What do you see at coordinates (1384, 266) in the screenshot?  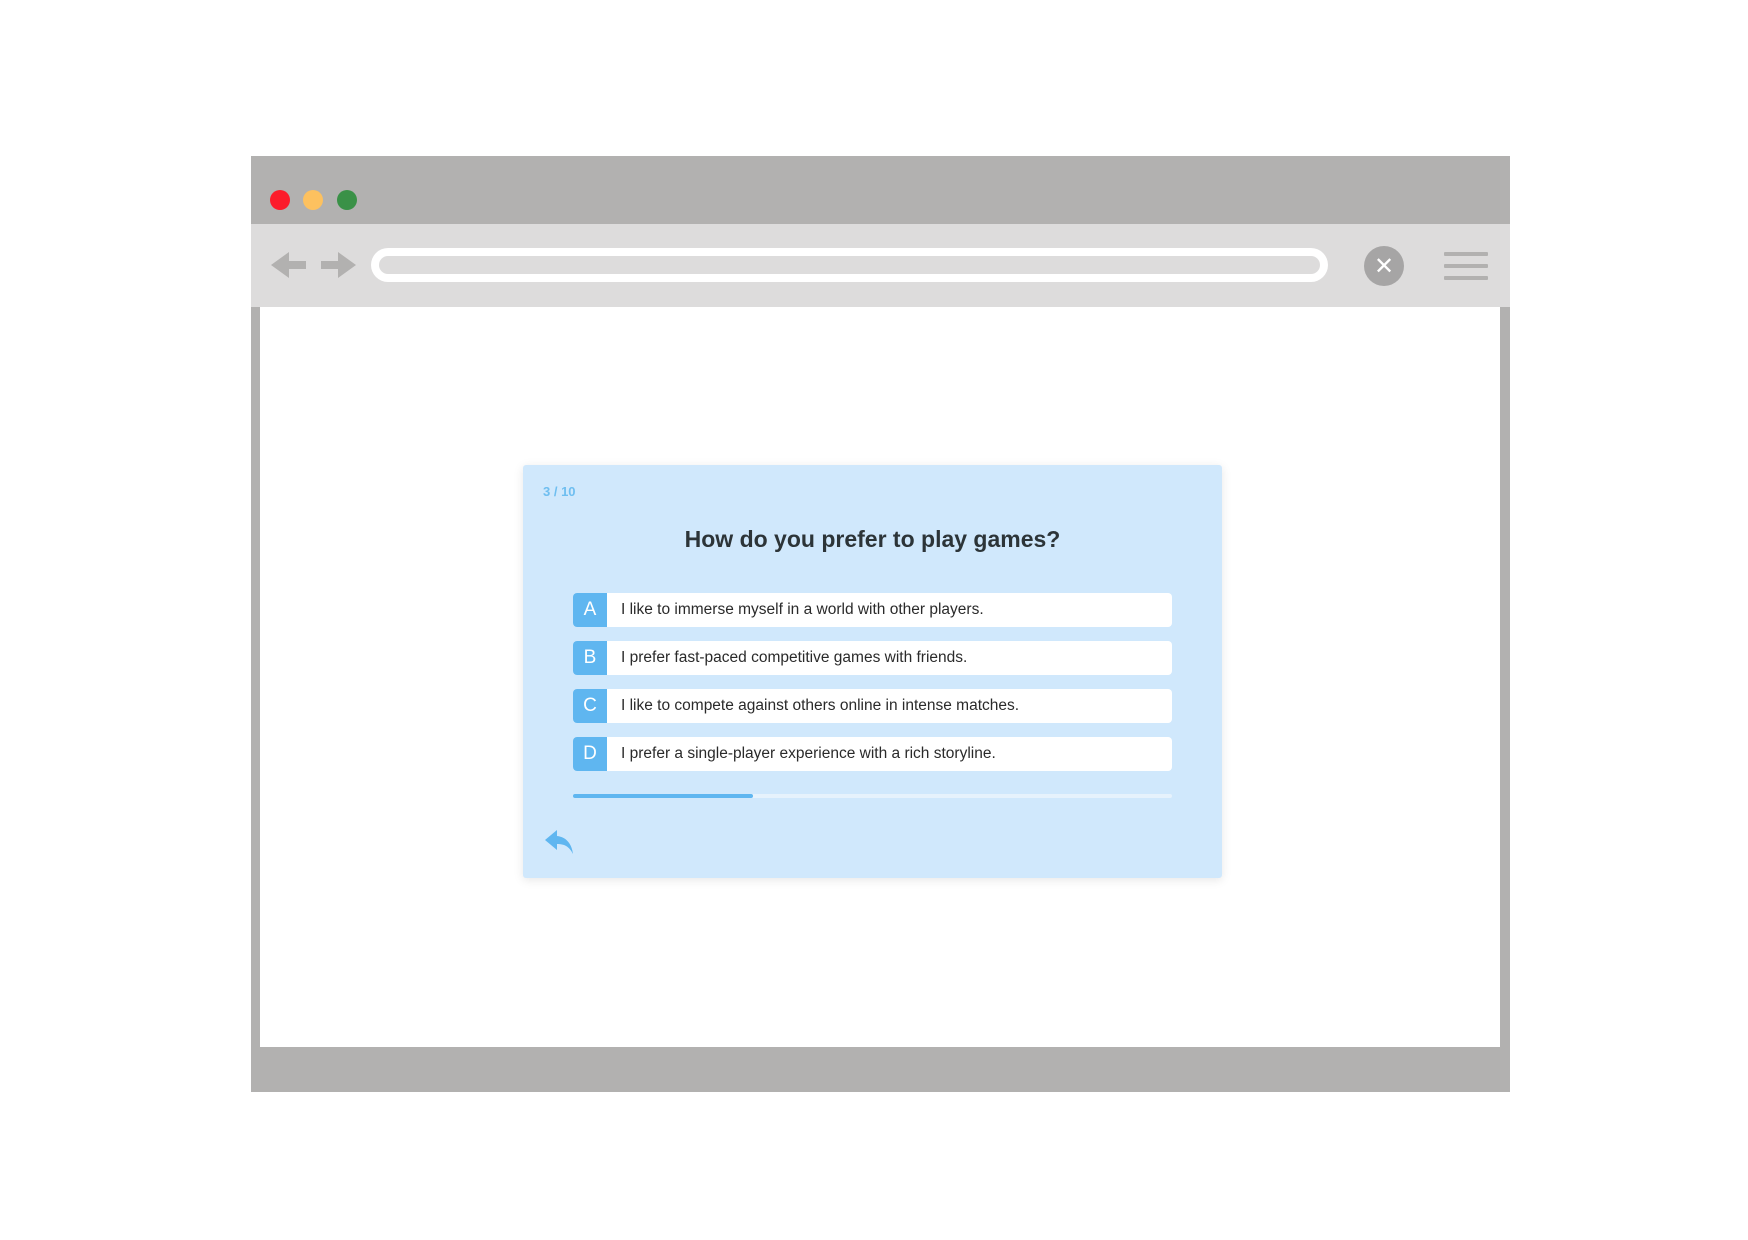 I see `close-icon: ✕` at bounding box center [1384, 266].